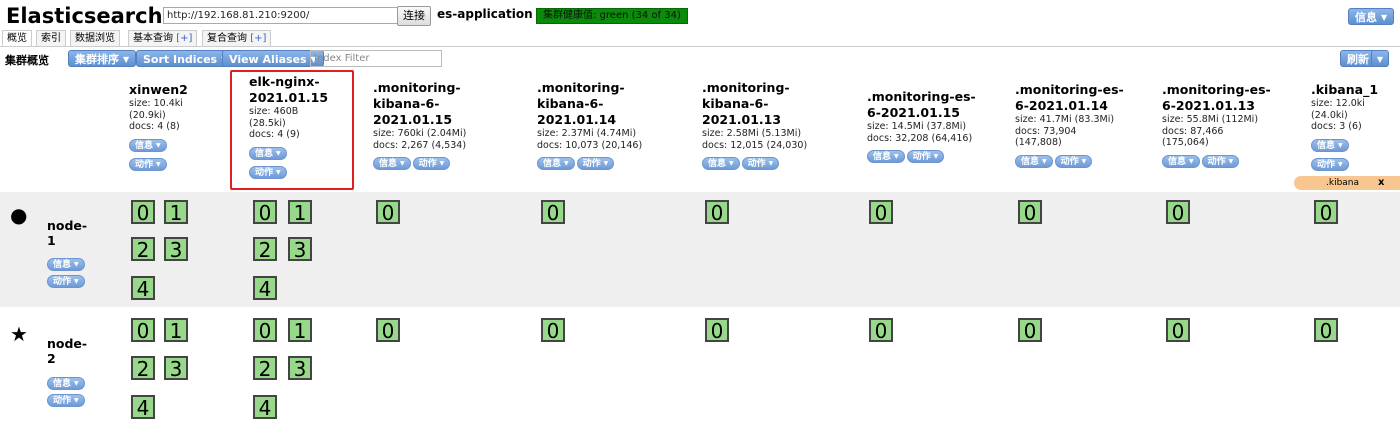  I want to click on connect-button: 连接, so click(414, 16).